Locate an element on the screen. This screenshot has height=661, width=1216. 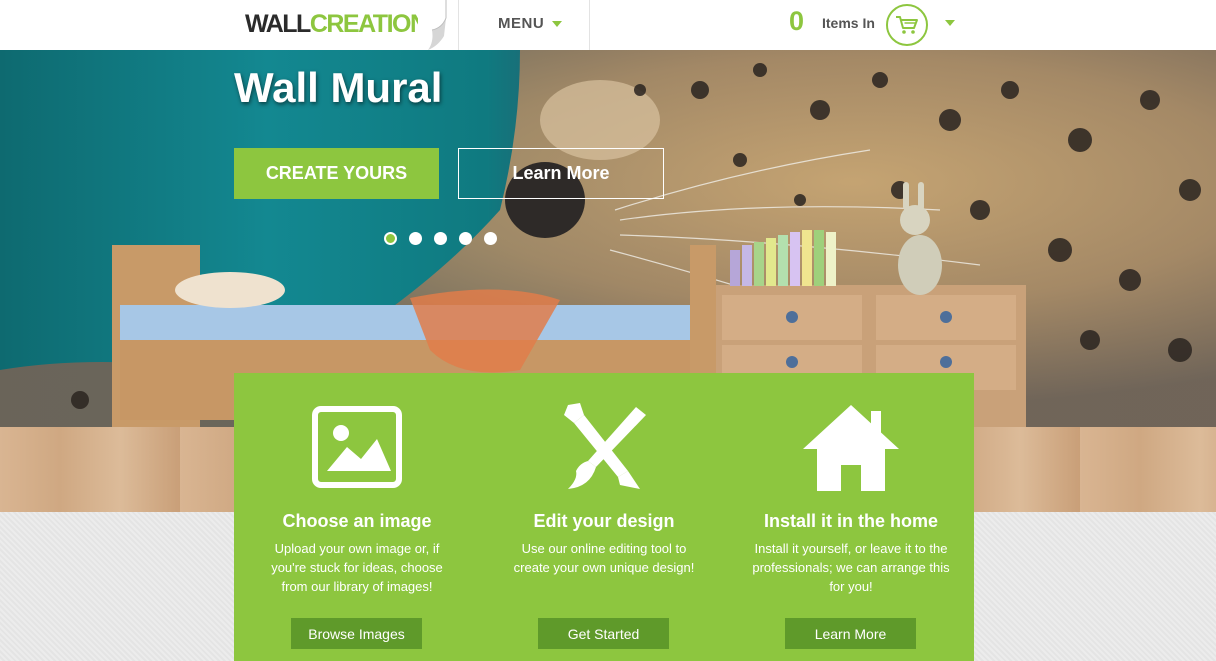
logo-text-wall: WALL is located at coordinates (278, 24).